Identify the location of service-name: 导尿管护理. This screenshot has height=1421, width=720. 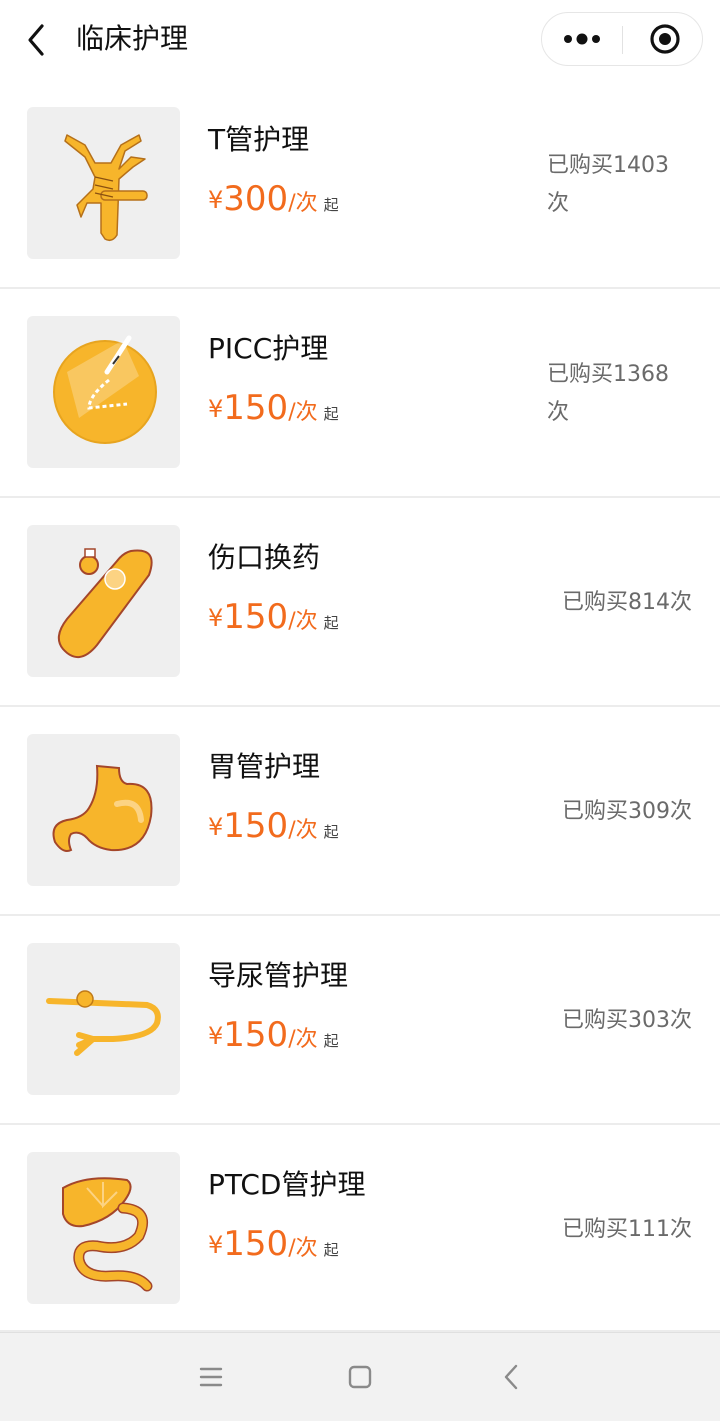
(278, 975).